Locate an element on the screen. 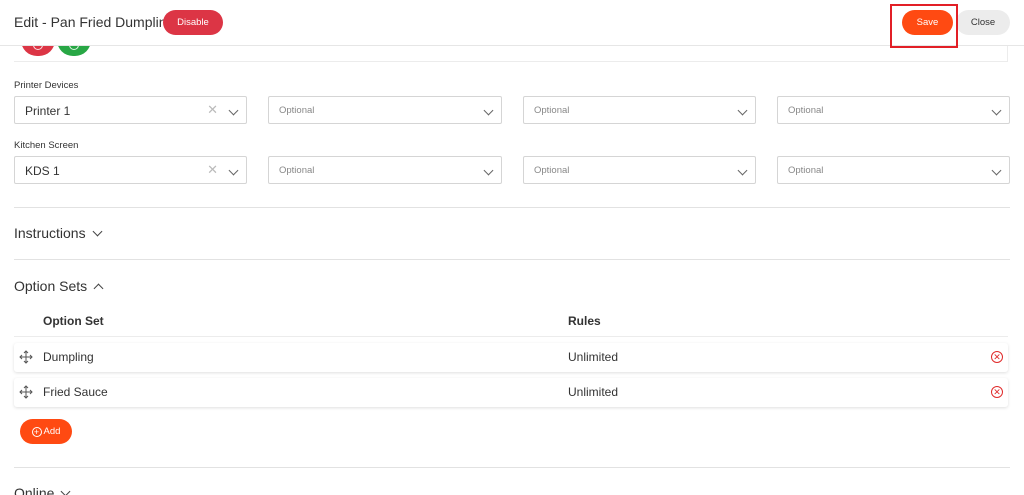  online-toggle: Online is located at coordinates (42, 490).